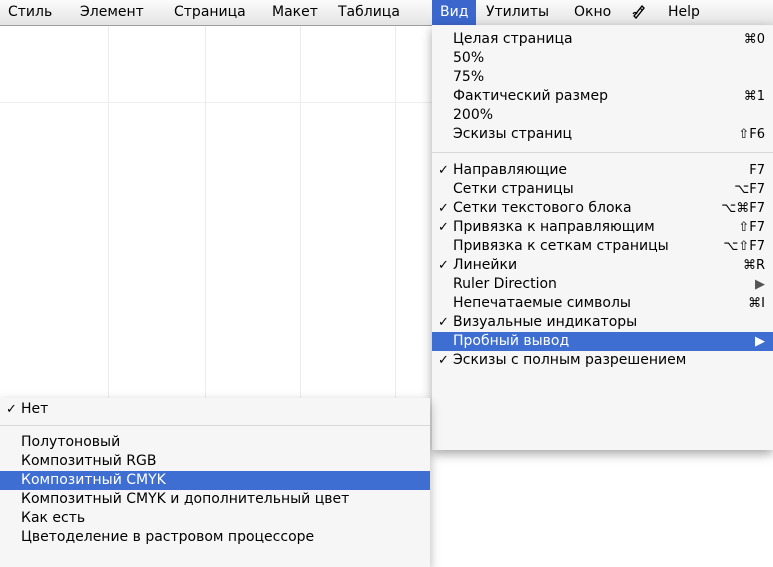 Image resolution: width=773 pixels, height=567 pixels. I want to click on menu-item-label: 200%, so click(473, 115).